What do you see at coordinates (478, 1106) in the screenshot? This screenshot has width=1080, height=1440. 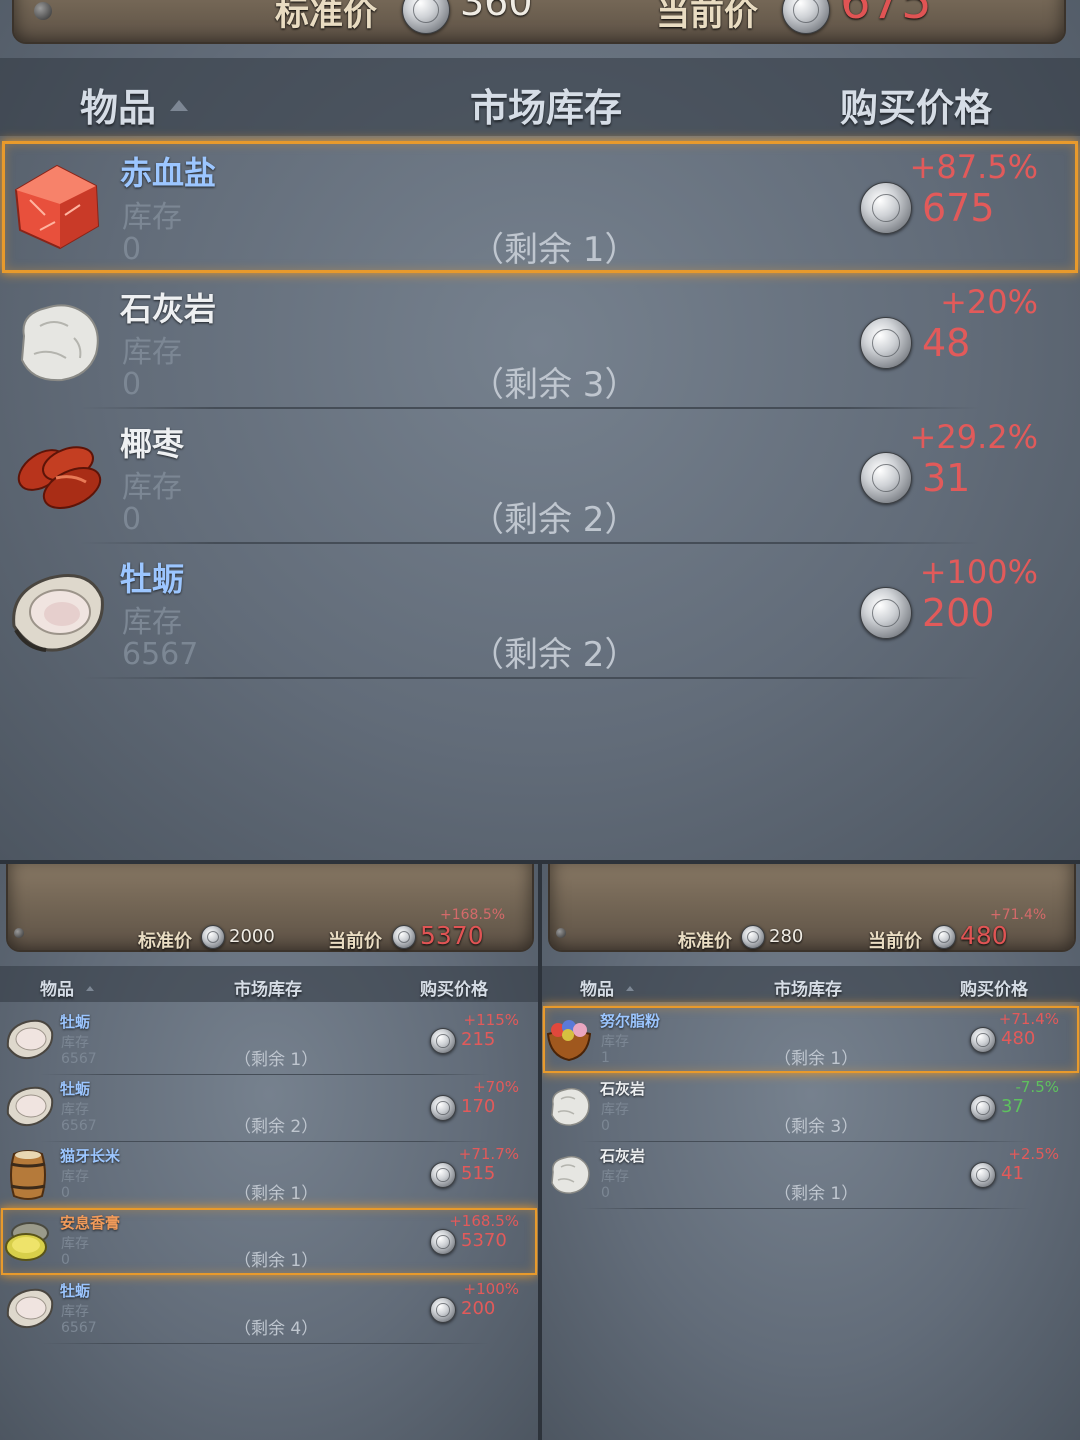 I see `buy-price: 170` at bounding box center [478, 1106].